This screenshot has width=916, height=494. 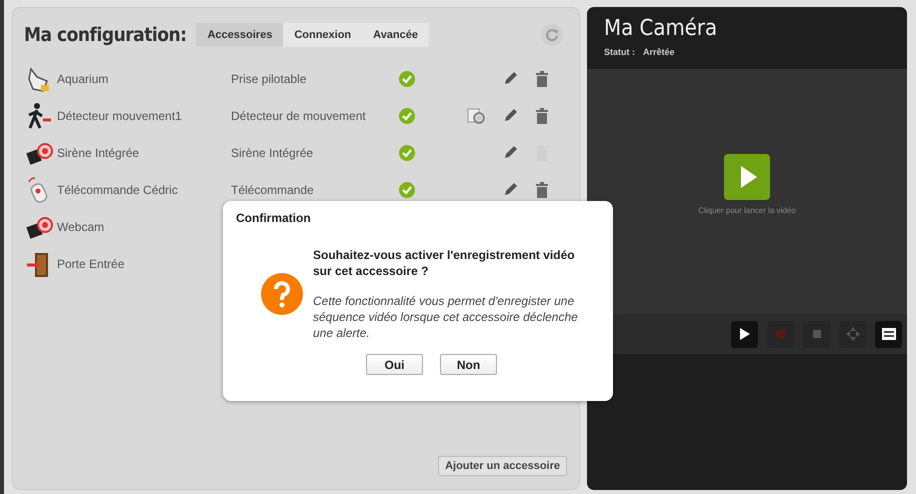 I want to click on play-button, so click(x=744, y=334).